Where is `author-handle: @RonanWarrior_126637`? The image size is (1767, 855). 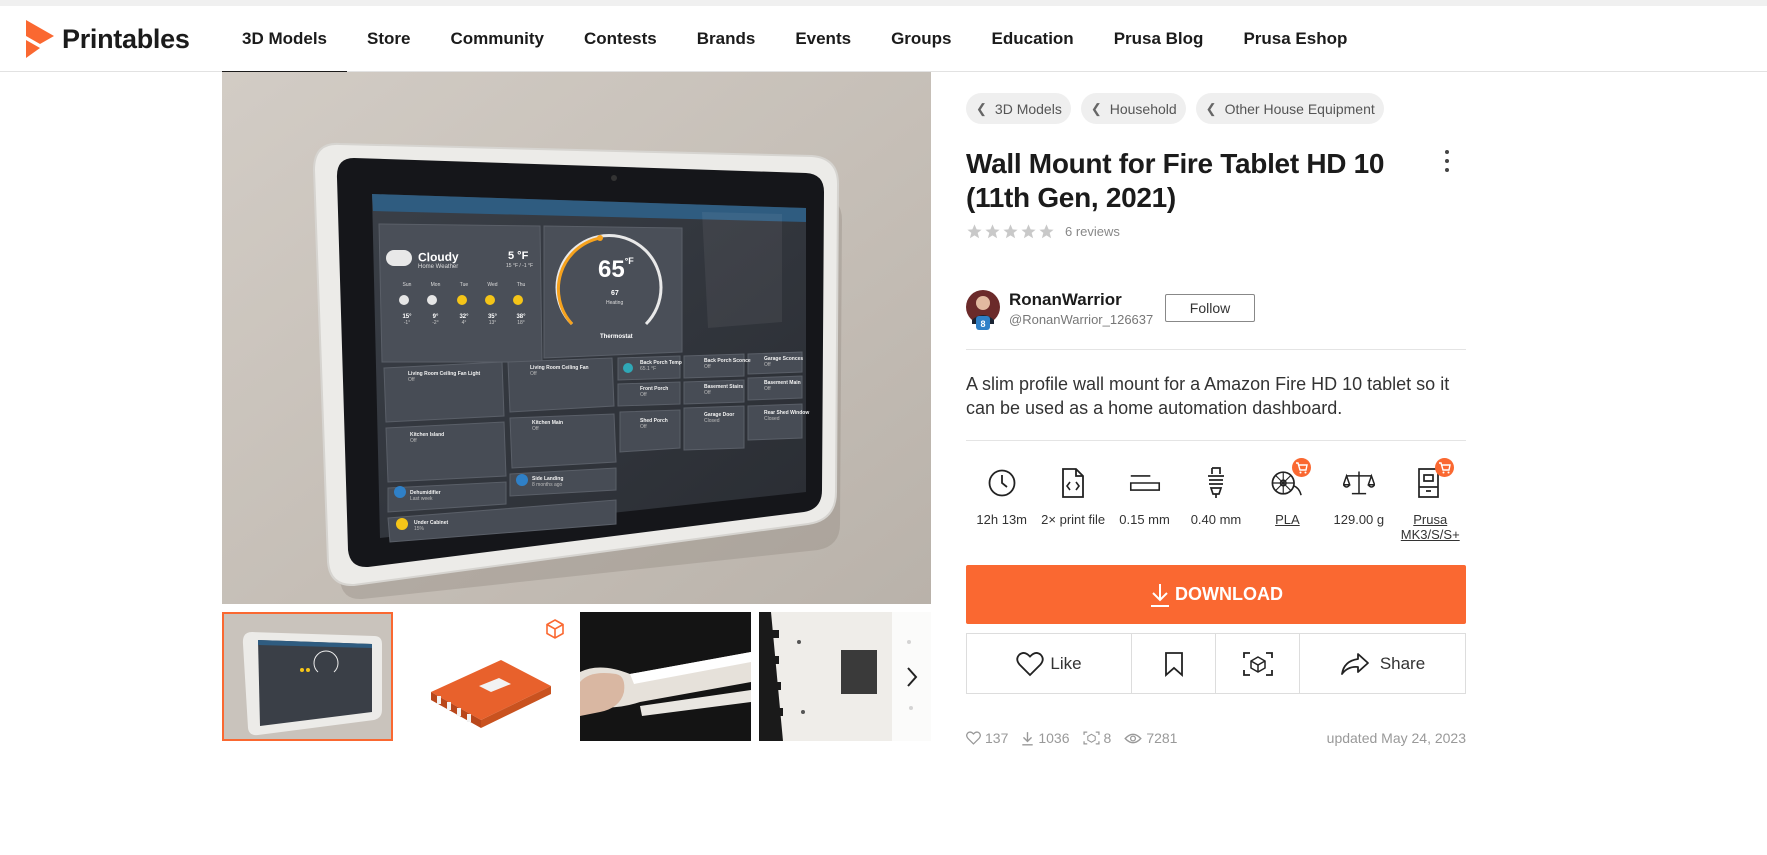 author-handle: @RonanWarrior_126637 is located at coordinates (1081, 319).